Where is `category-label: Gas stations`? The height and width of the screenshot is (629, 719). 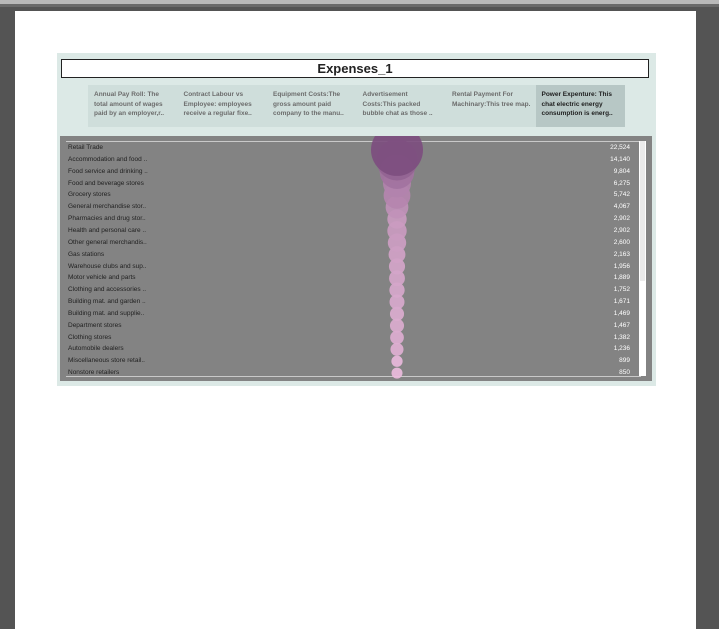 category-label: Gas stations is located at coordinates (86, 254).